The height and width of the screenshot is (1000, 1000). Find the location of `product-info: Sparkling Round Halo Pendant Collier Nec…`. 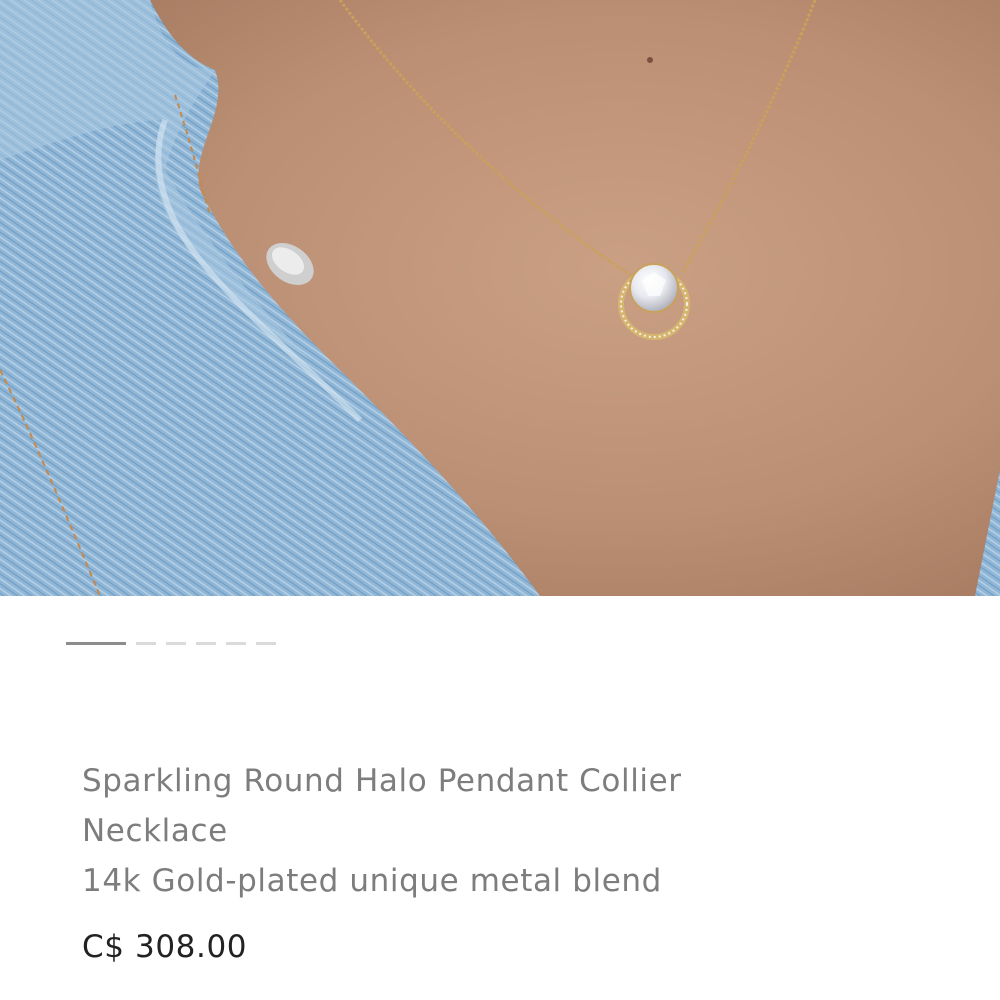

product-info: Sparkling Round Halo Pendant Collier Nec… is located at coordinates (432, 831).